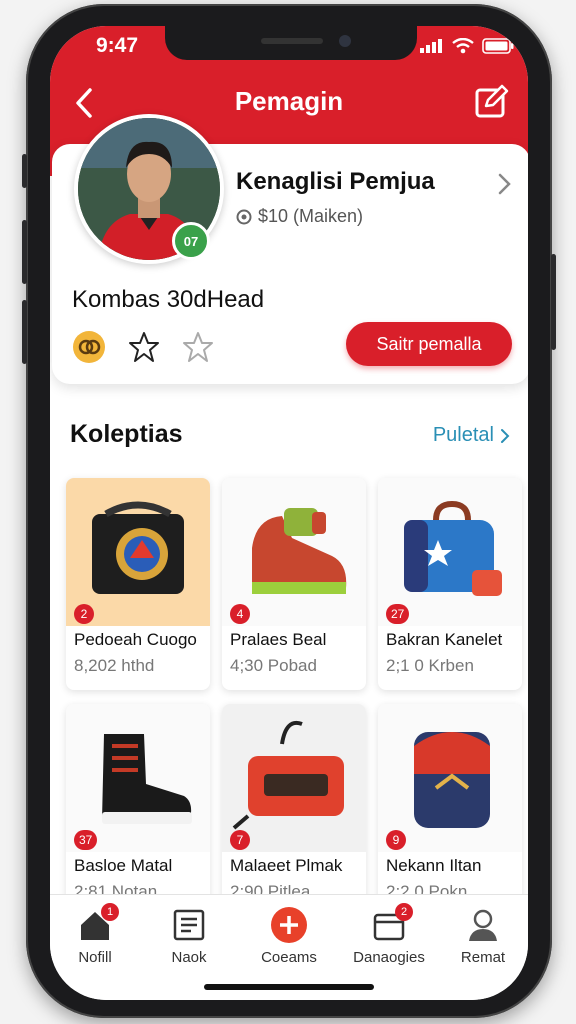 This screenshot has height=1024, width=576. I want to click on profile-sub-text: $10 (Maiken), so click(311, 216).